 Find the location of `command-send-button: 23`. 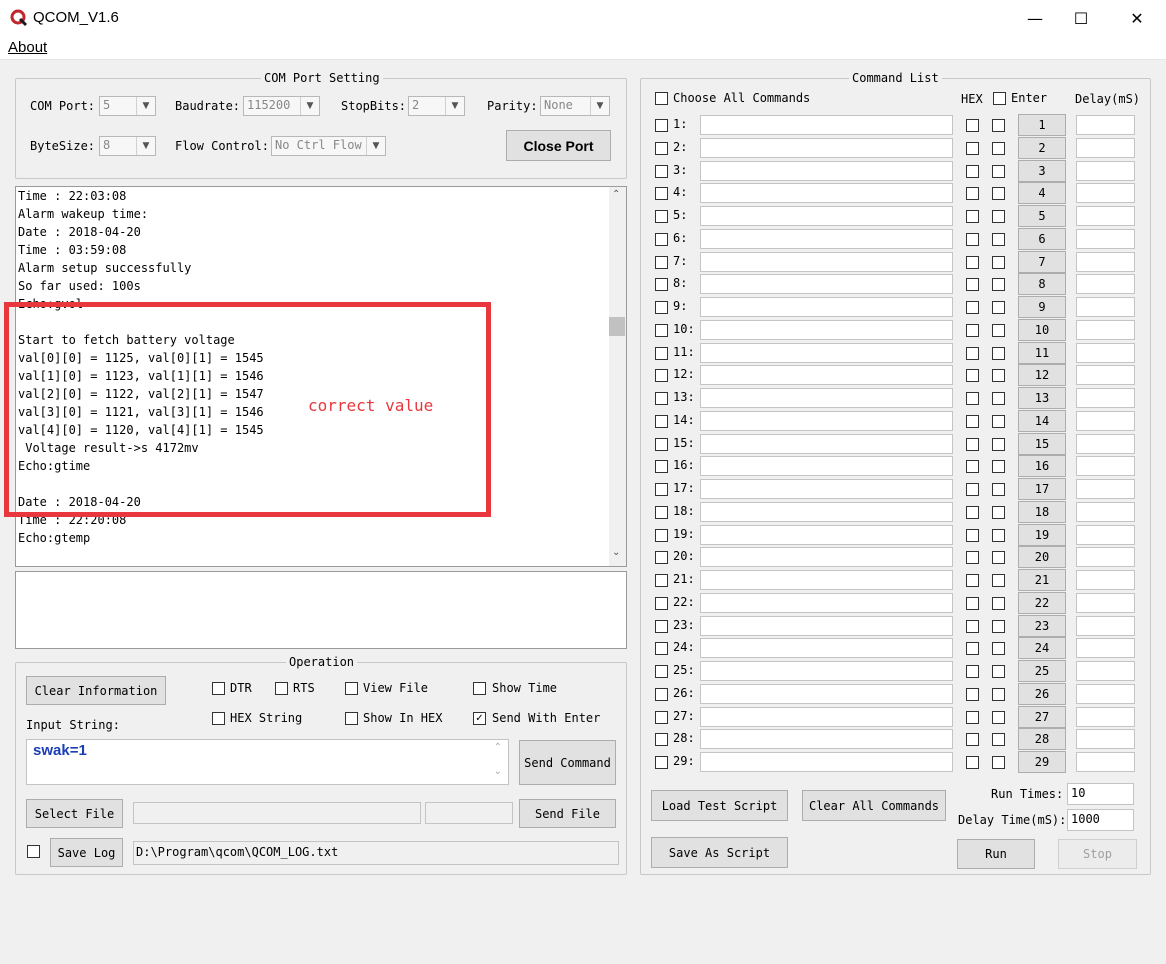

command-send-button: 23 is located at coordinates (1042, 625).